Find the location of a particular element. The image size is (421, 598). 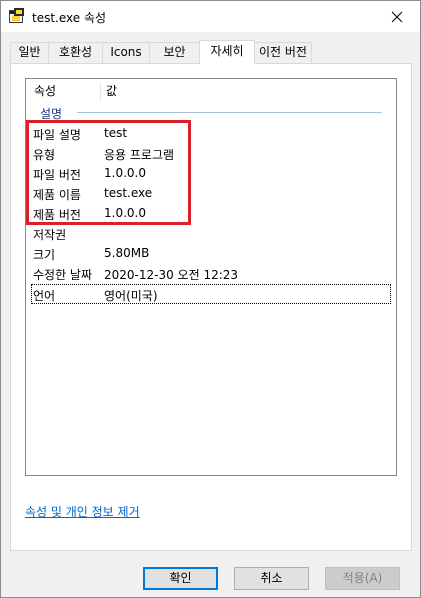

list-item: 저작권 is located at coordinates (211, 233).